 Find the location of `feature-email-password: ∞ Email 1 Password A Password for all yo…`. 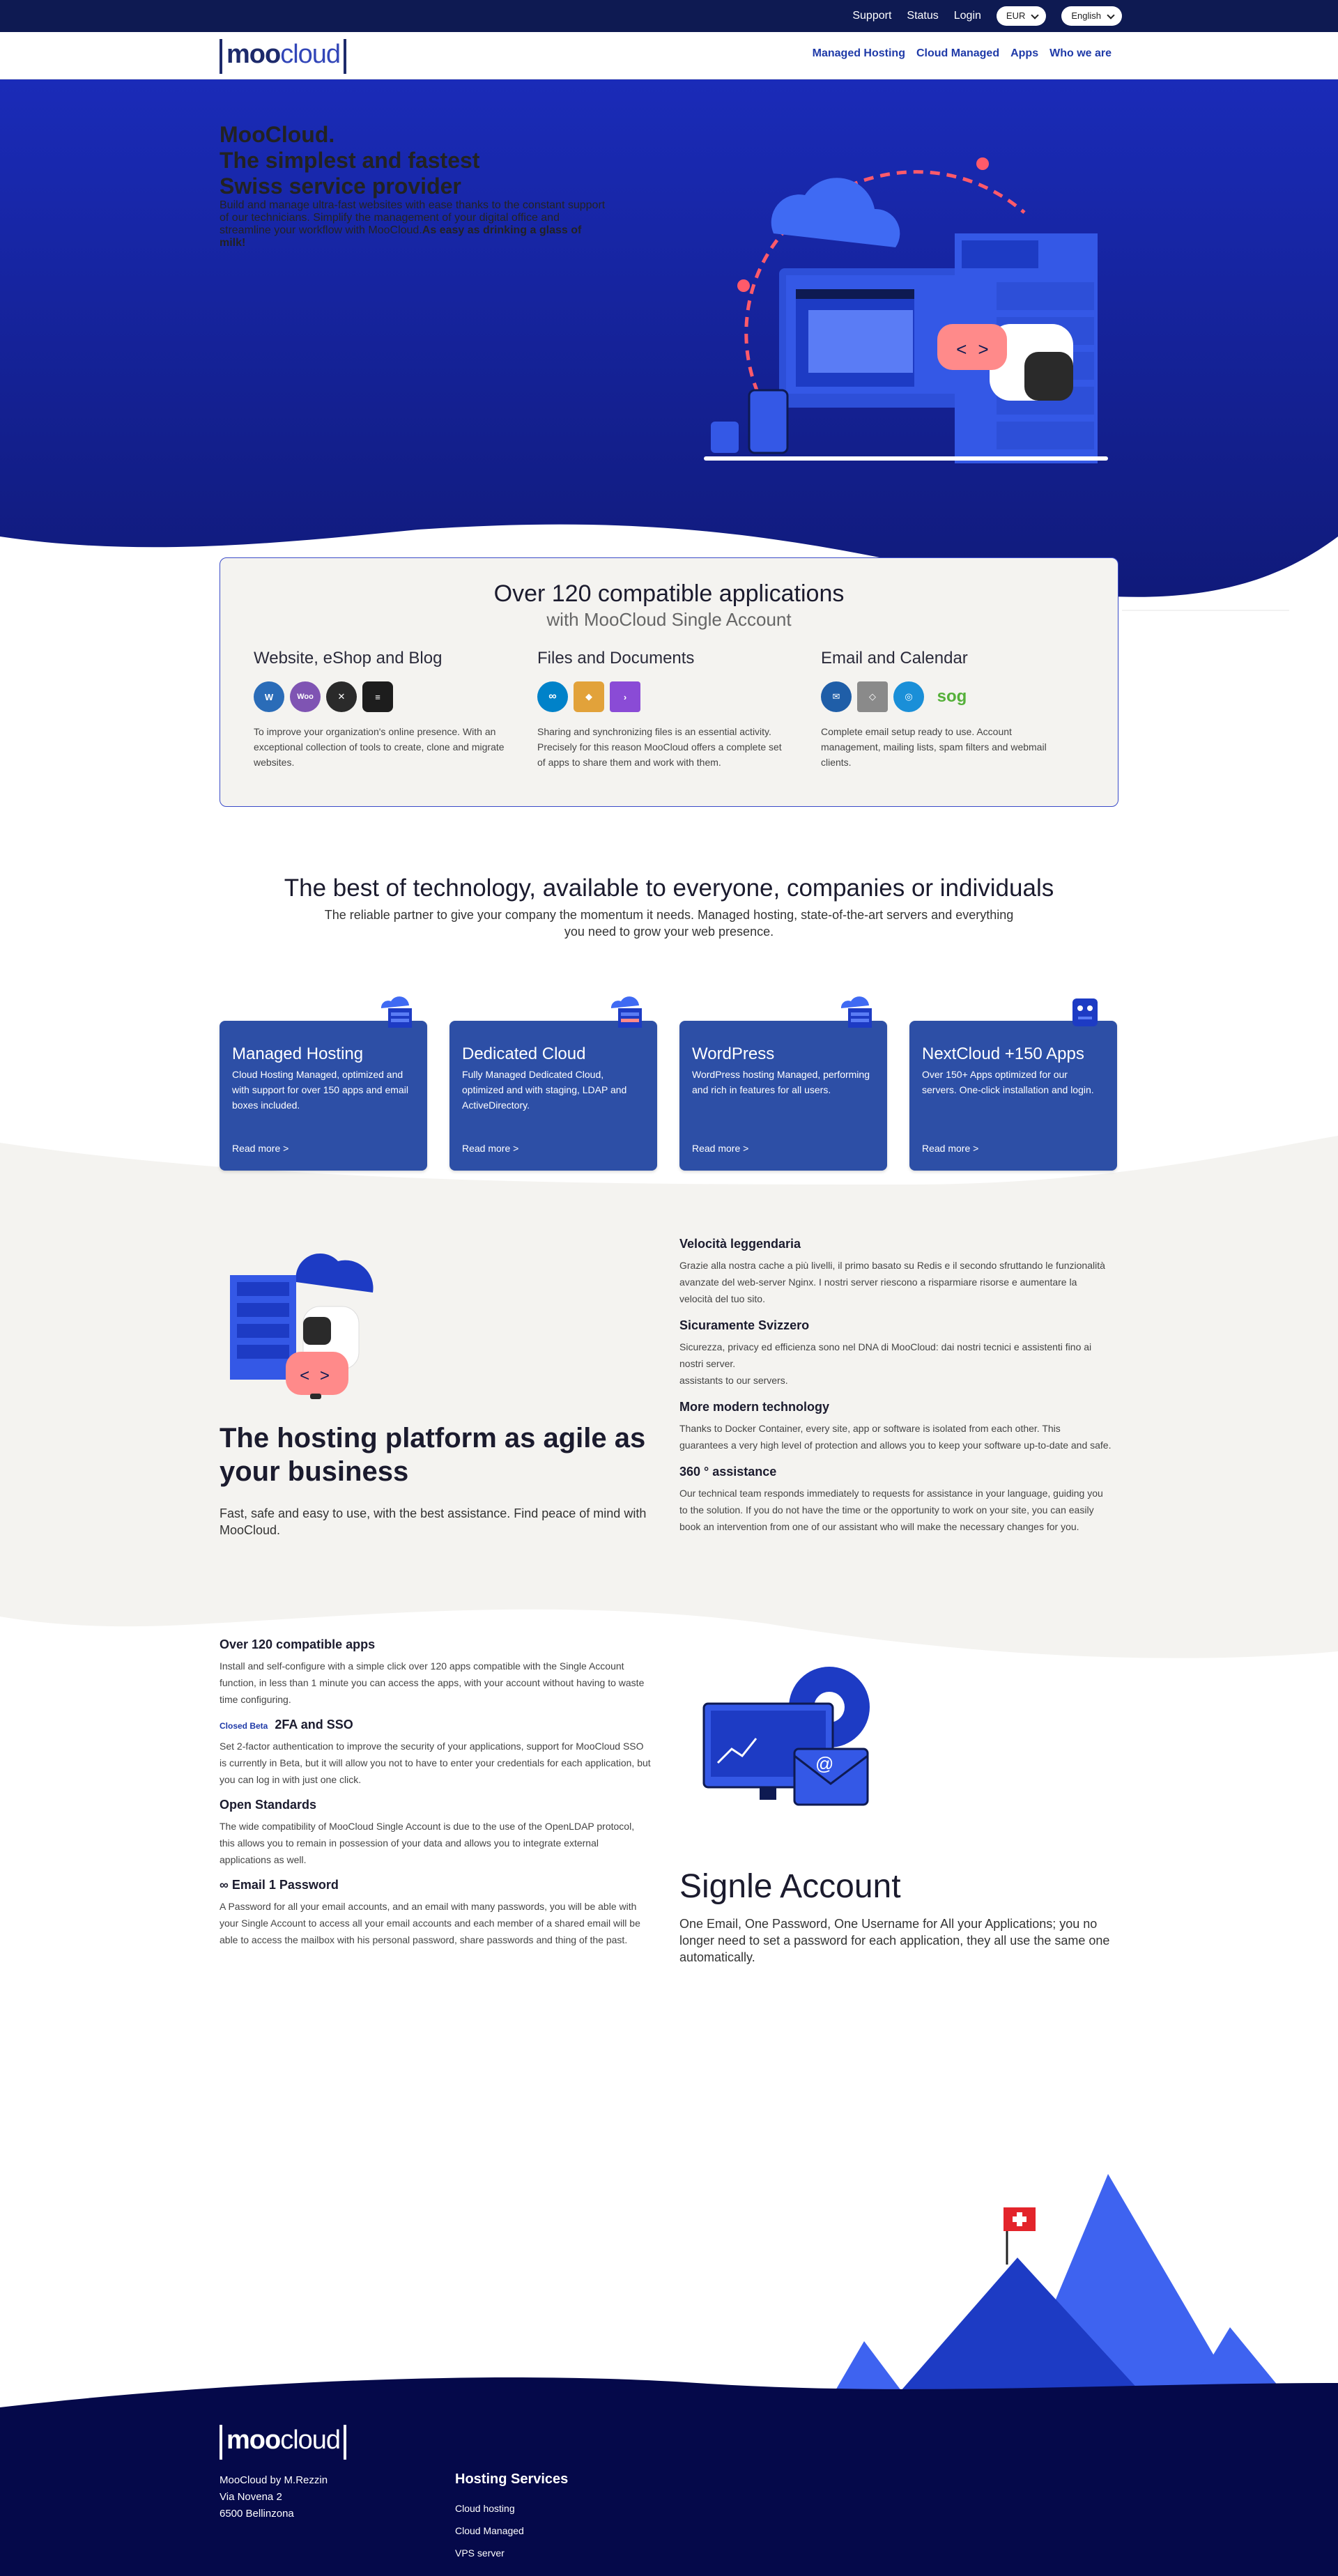

feature-email-password: ∞ Email 1 Password A Password for all yo… is located at coordinates (436, 1913).